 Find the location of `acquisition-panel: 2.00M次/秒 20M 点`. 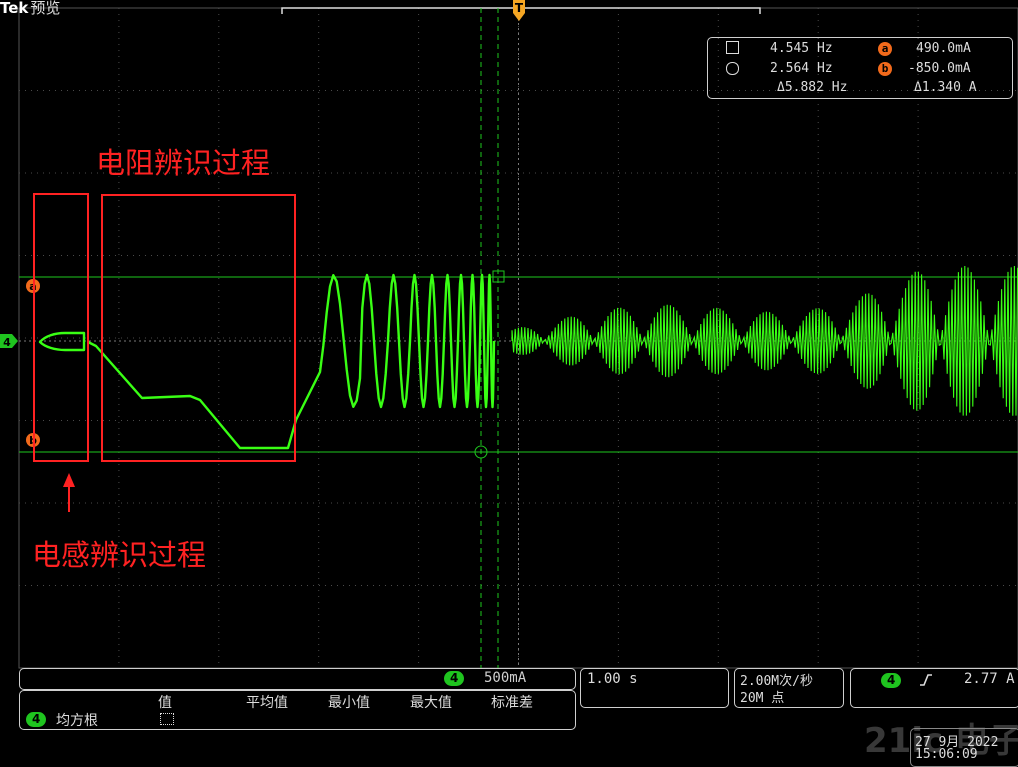

acquisition-panel: 2.00M次/秒 20M 点 is located at coordinates (789, 688).